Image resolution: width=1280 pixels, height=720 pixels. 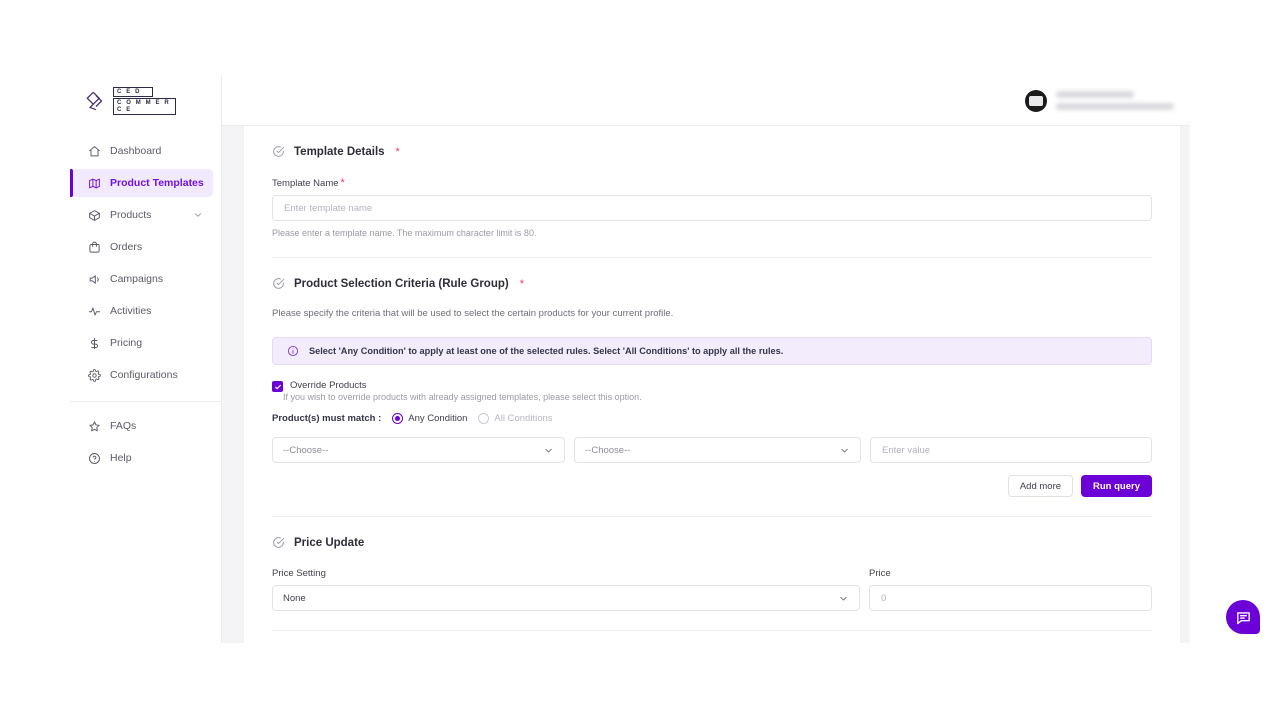 I want to click on sidebar-item-label: Pricing, so click(x=126, y=343).